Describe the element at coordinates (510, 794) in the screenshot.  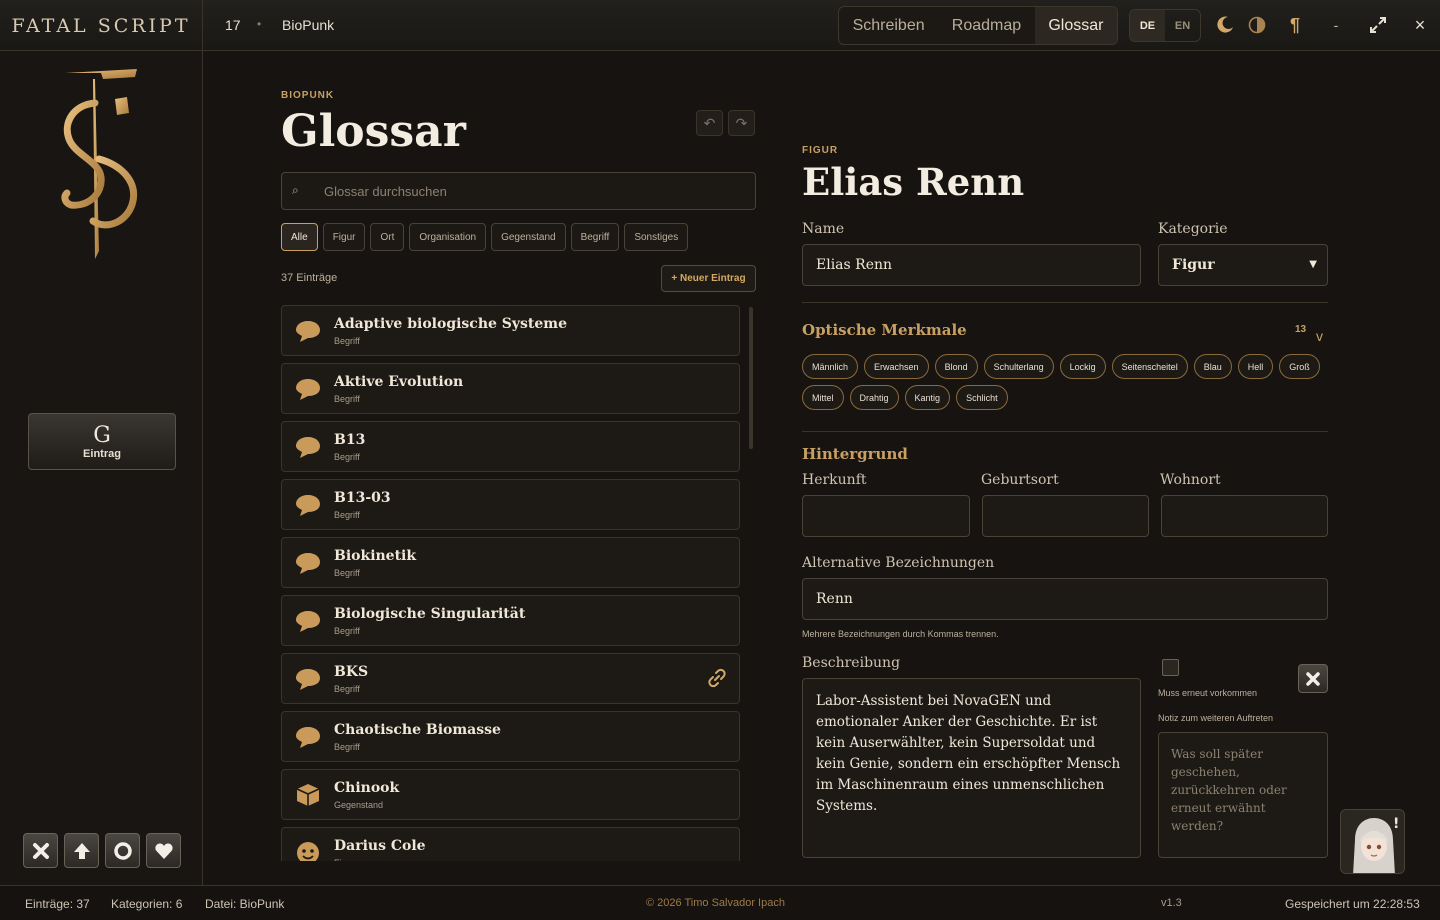
I see `list-item: Chinook Gegenstand` at that location.